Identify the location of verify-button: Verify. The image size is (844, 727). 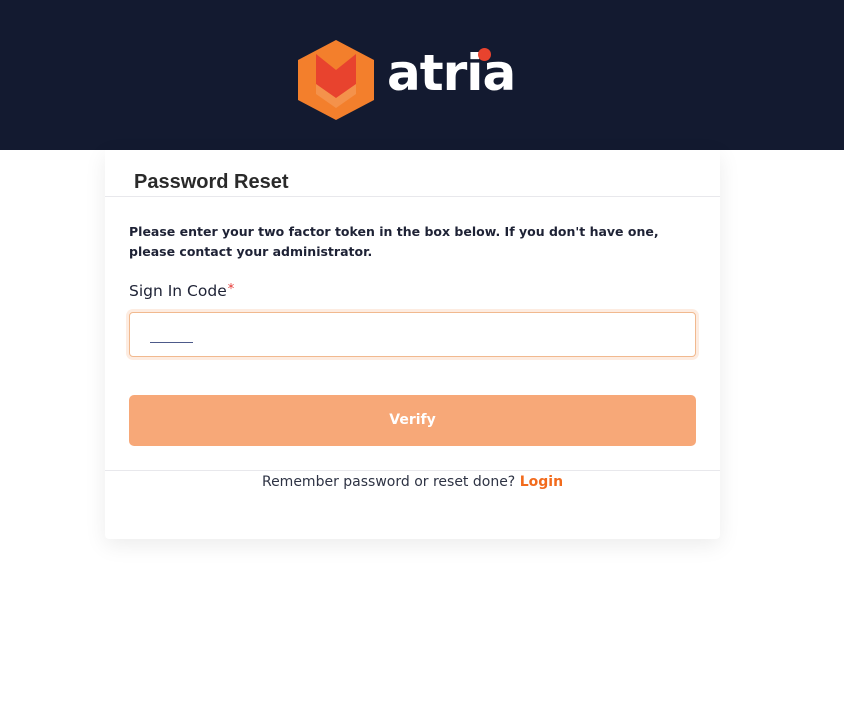
(412, 420).